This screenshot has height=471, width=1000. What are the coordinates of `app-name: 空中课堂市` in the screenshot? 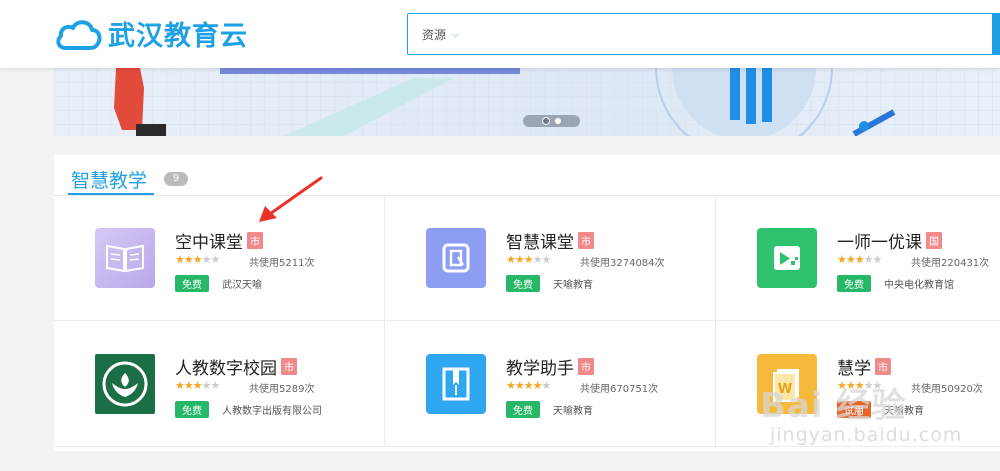 It's located at (219, 240).